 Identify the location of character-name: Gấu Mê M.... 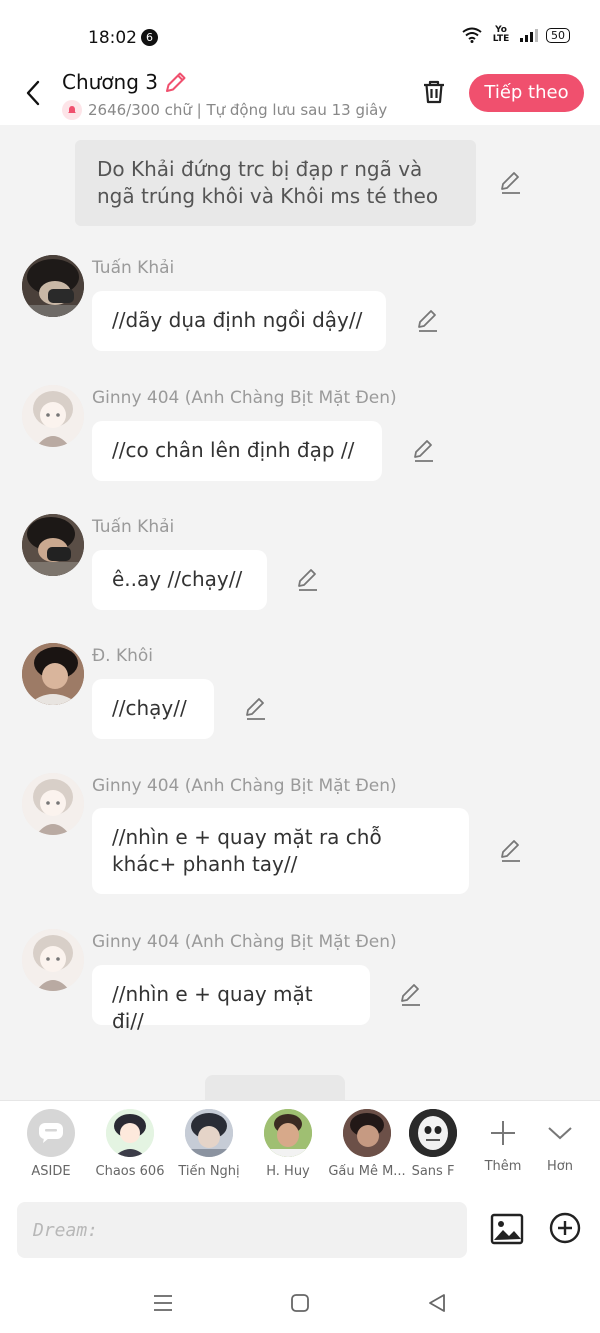
(367, 1171).